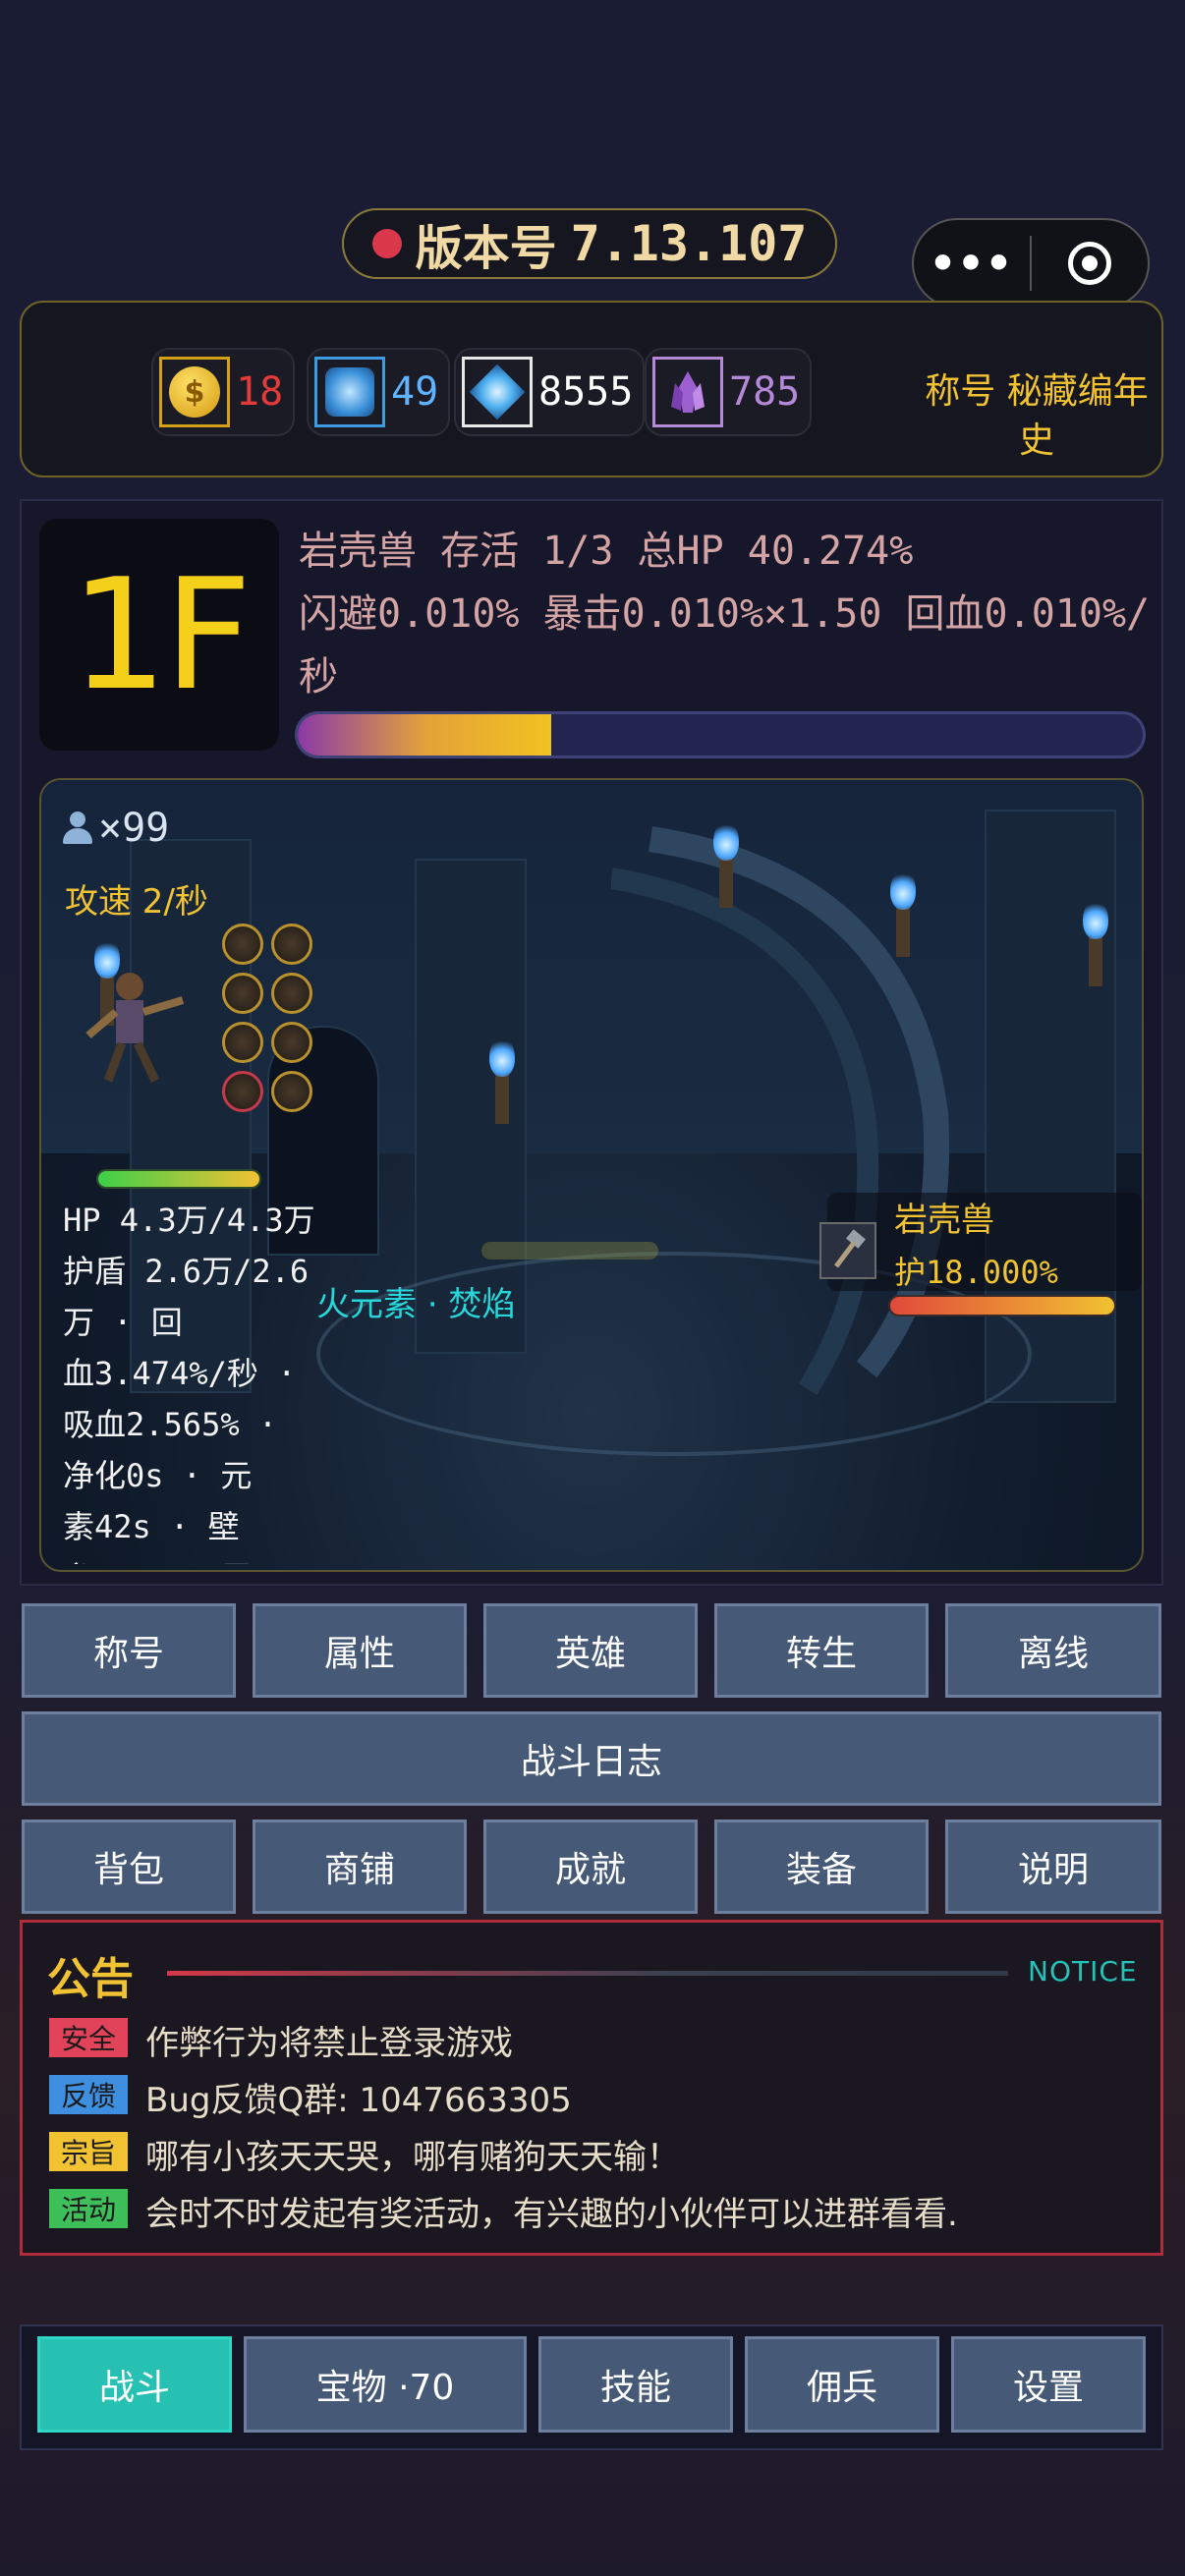  What do you see at coordinates (358, 2100) in the screenshot?
I see `notice-text: Bug反馈Q群: 1047663305` at bounding box center [358, 2100].